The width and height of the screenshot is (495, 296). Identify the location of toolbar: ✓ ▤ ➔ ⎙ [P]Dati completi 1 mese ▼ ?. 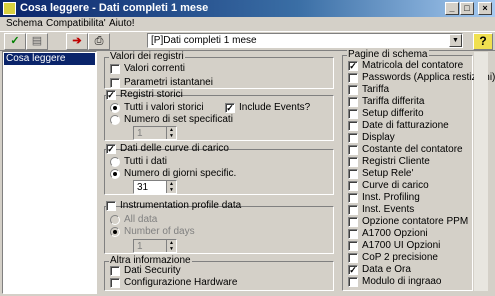
(247, 41).